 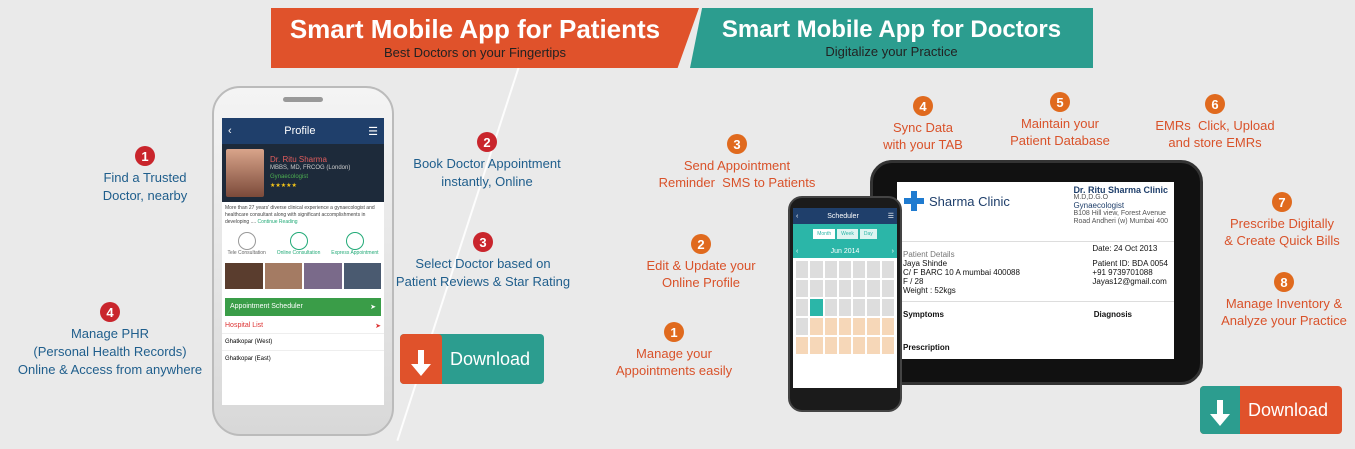 What do you see at coordinates (245, 173) in the screenshot?
I see `doctor-avatar` at bounding box center [245, 173].